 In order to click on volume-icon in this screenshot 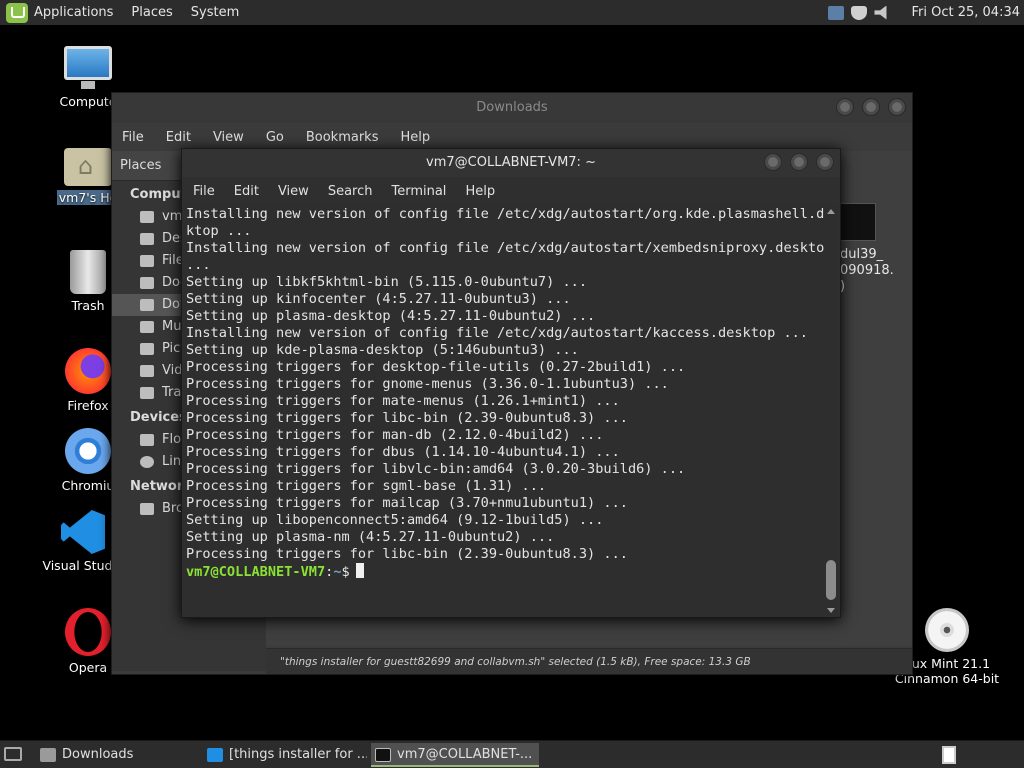, I will do `click(880, 12)`.